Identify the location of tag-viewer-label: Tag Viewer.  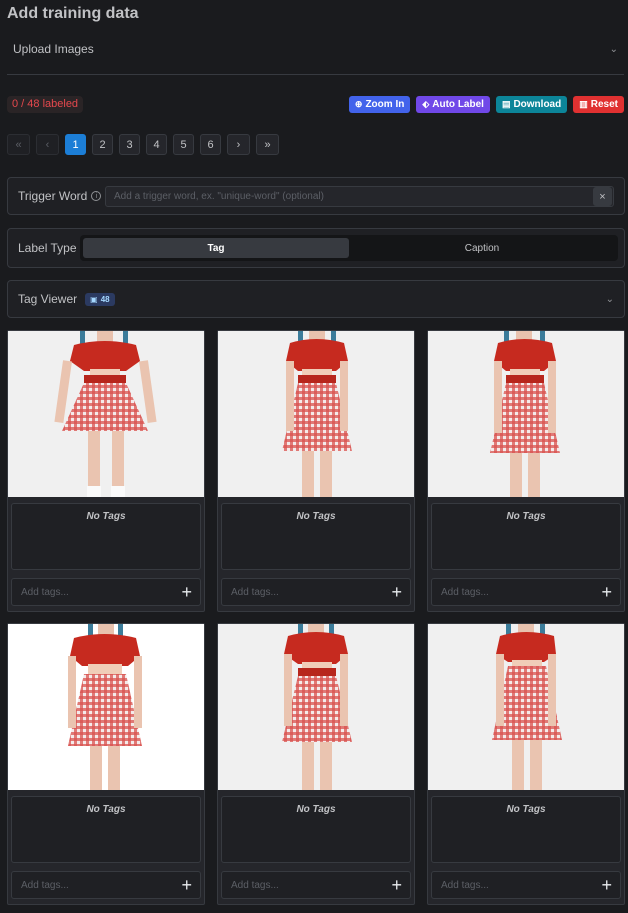
(48, 299).